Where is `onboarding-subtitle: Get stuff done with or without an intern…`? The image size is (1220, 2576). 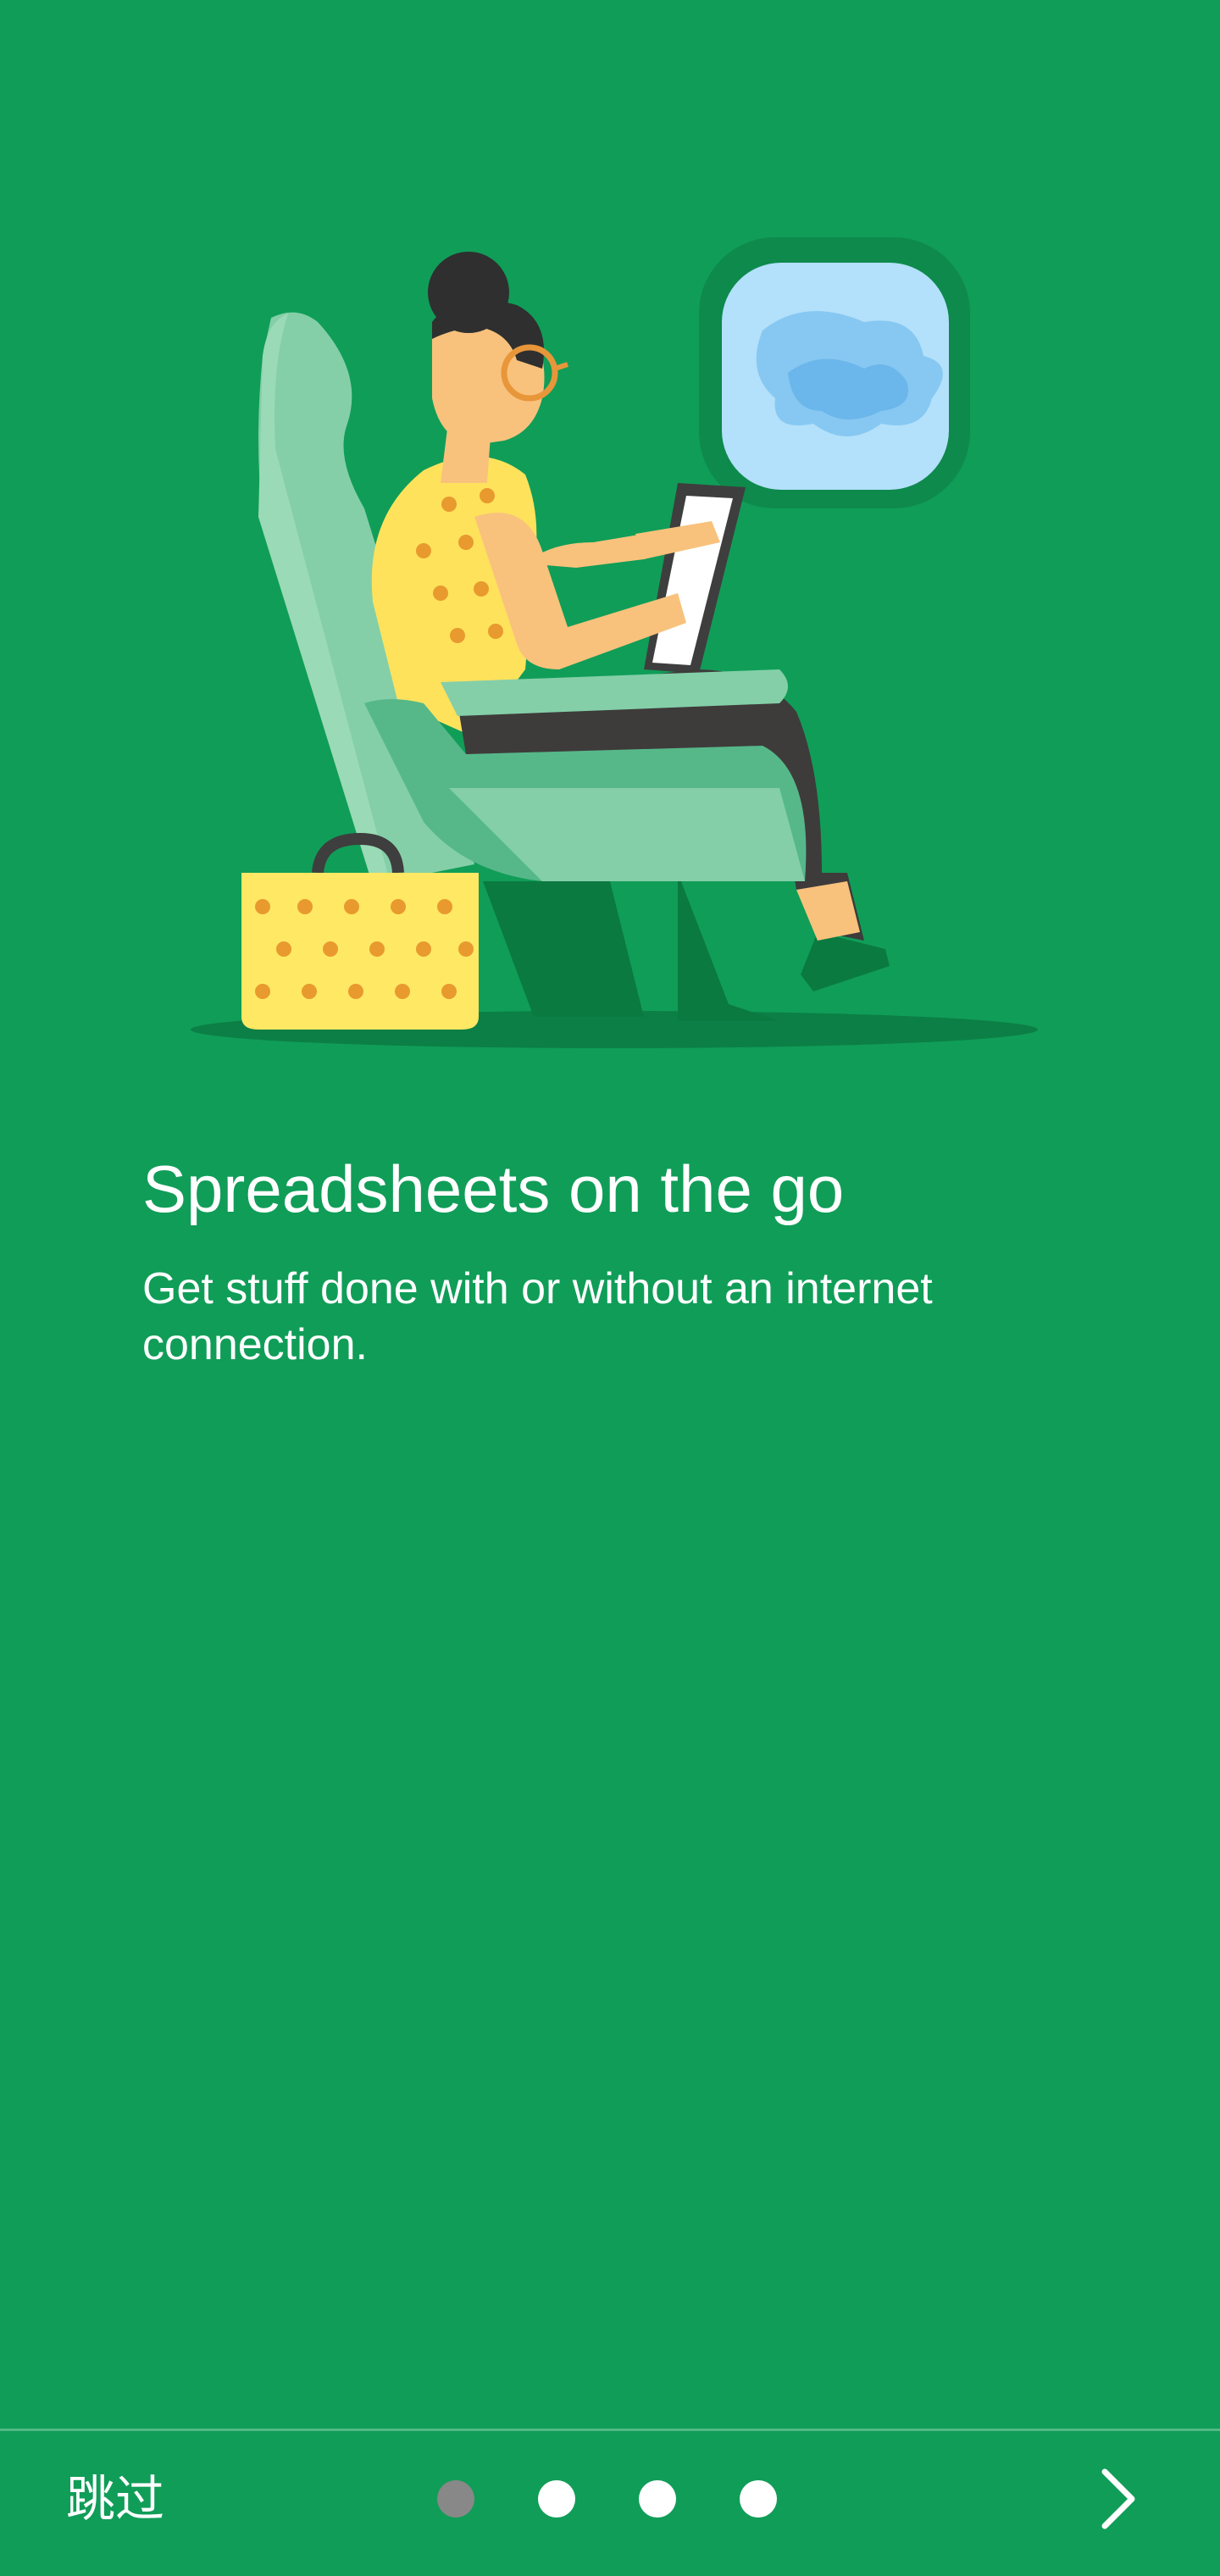
onboarding-subtitle: Get stuff done with or without an intern… is located at coordinates (537, 1316).